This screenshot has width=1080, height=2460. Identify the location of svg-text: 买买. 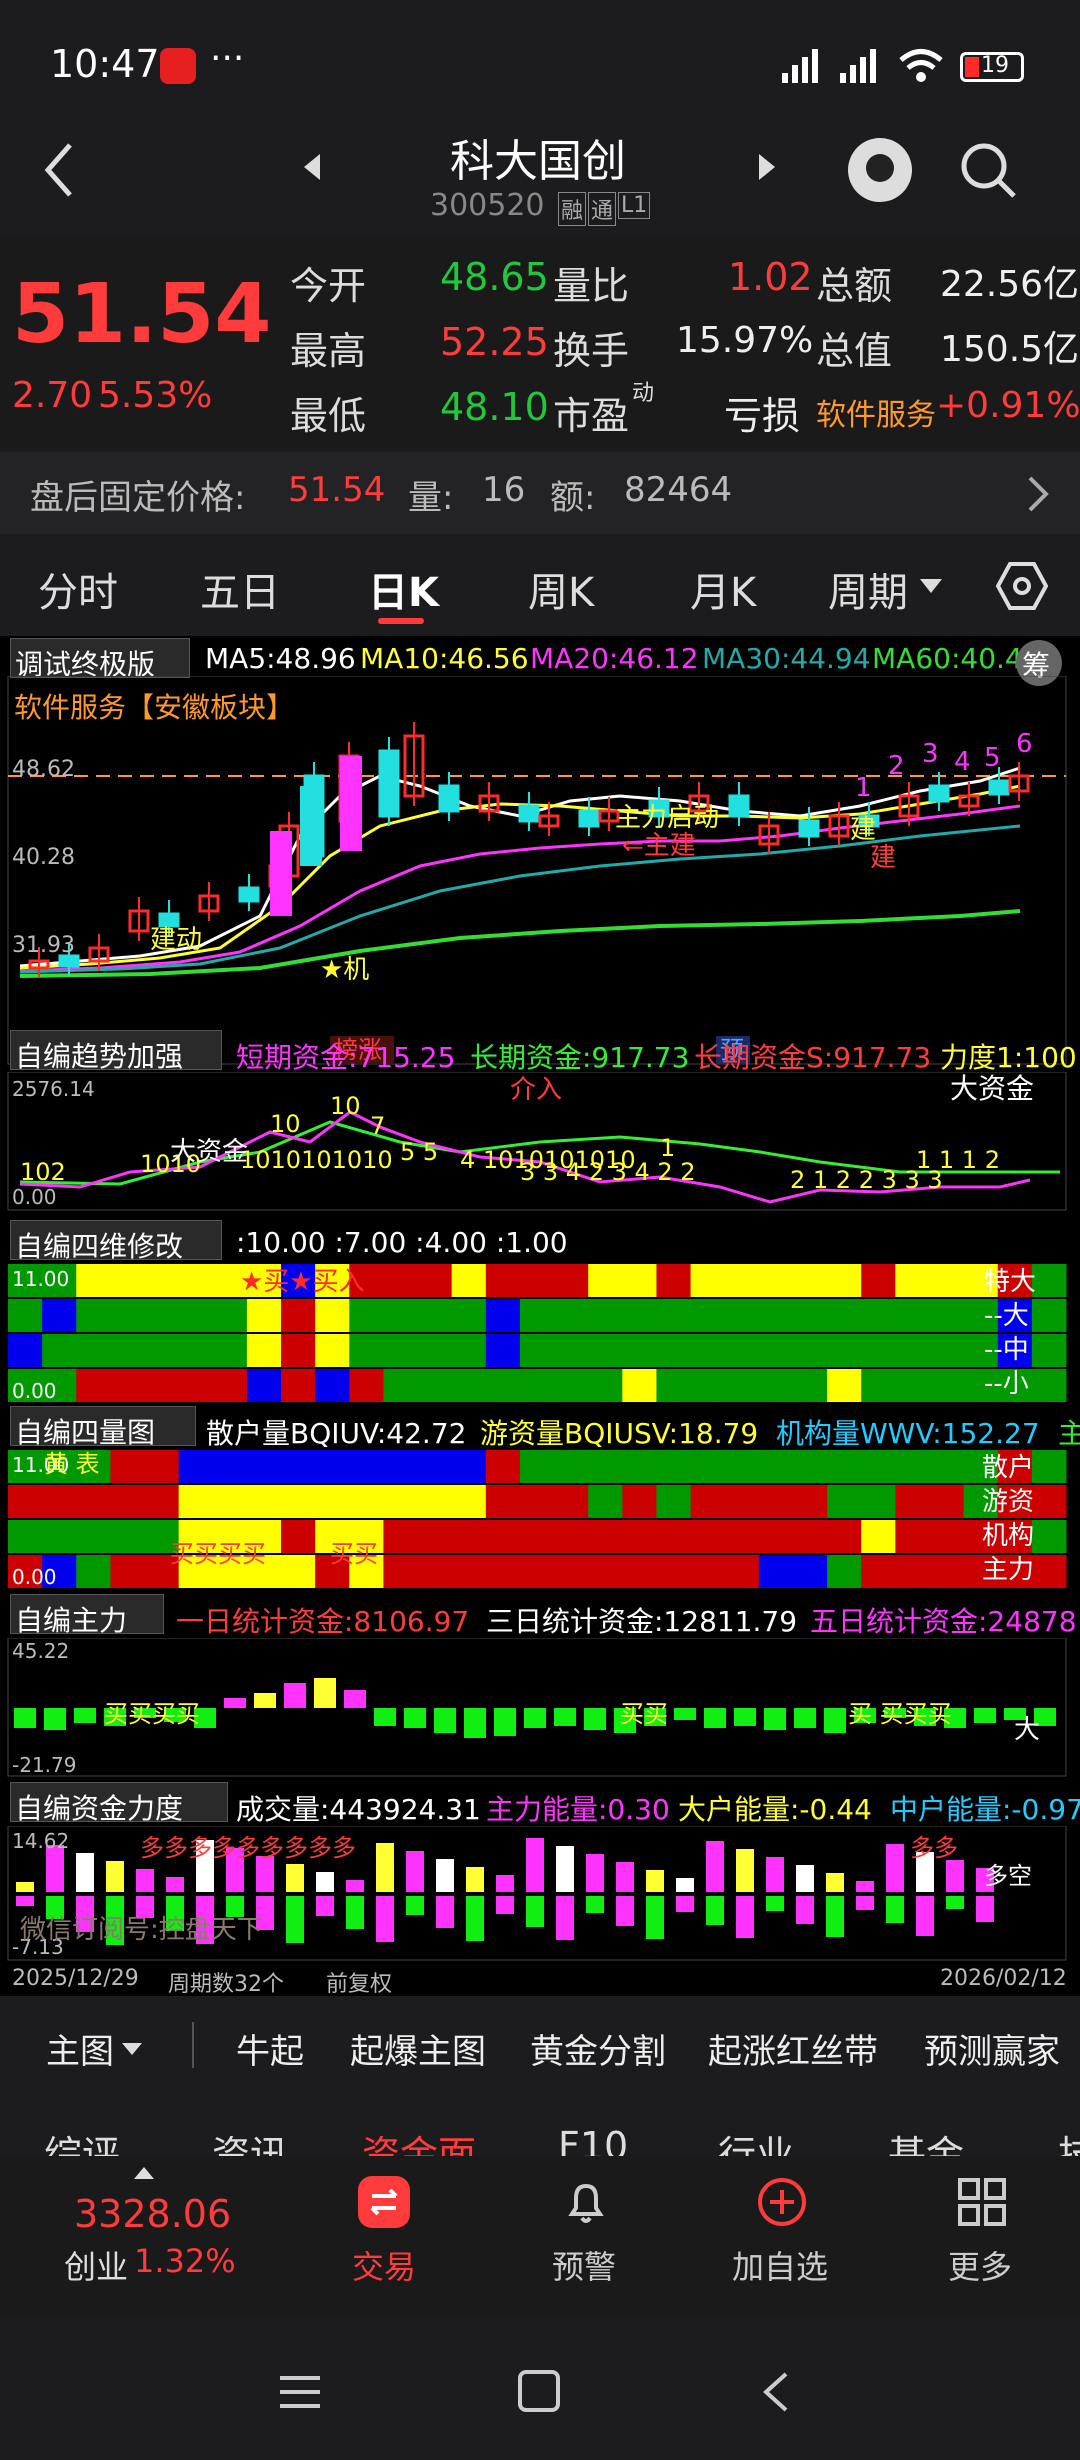
(644, 1714).